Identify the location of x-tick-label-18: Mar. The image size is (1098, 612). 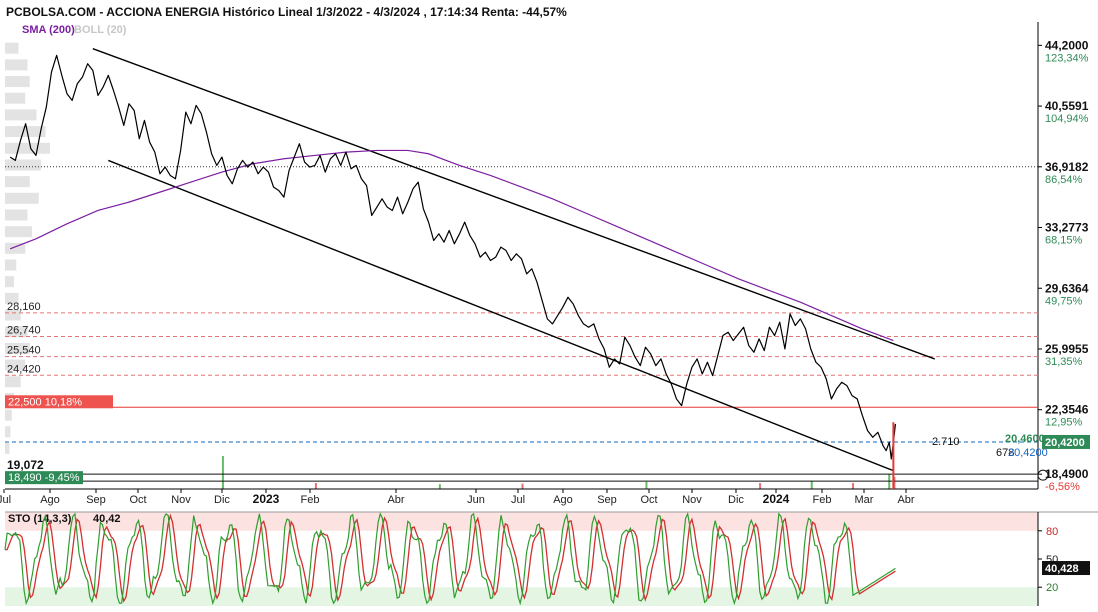
(864, 500).